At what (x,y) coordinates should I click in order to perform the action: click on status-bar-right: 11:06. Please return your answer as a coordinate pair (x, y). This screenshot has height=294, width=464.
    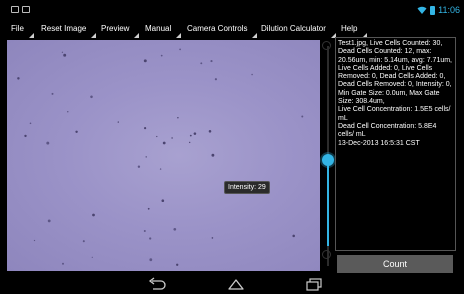
    Looking at the image, I should click on (438, 10).